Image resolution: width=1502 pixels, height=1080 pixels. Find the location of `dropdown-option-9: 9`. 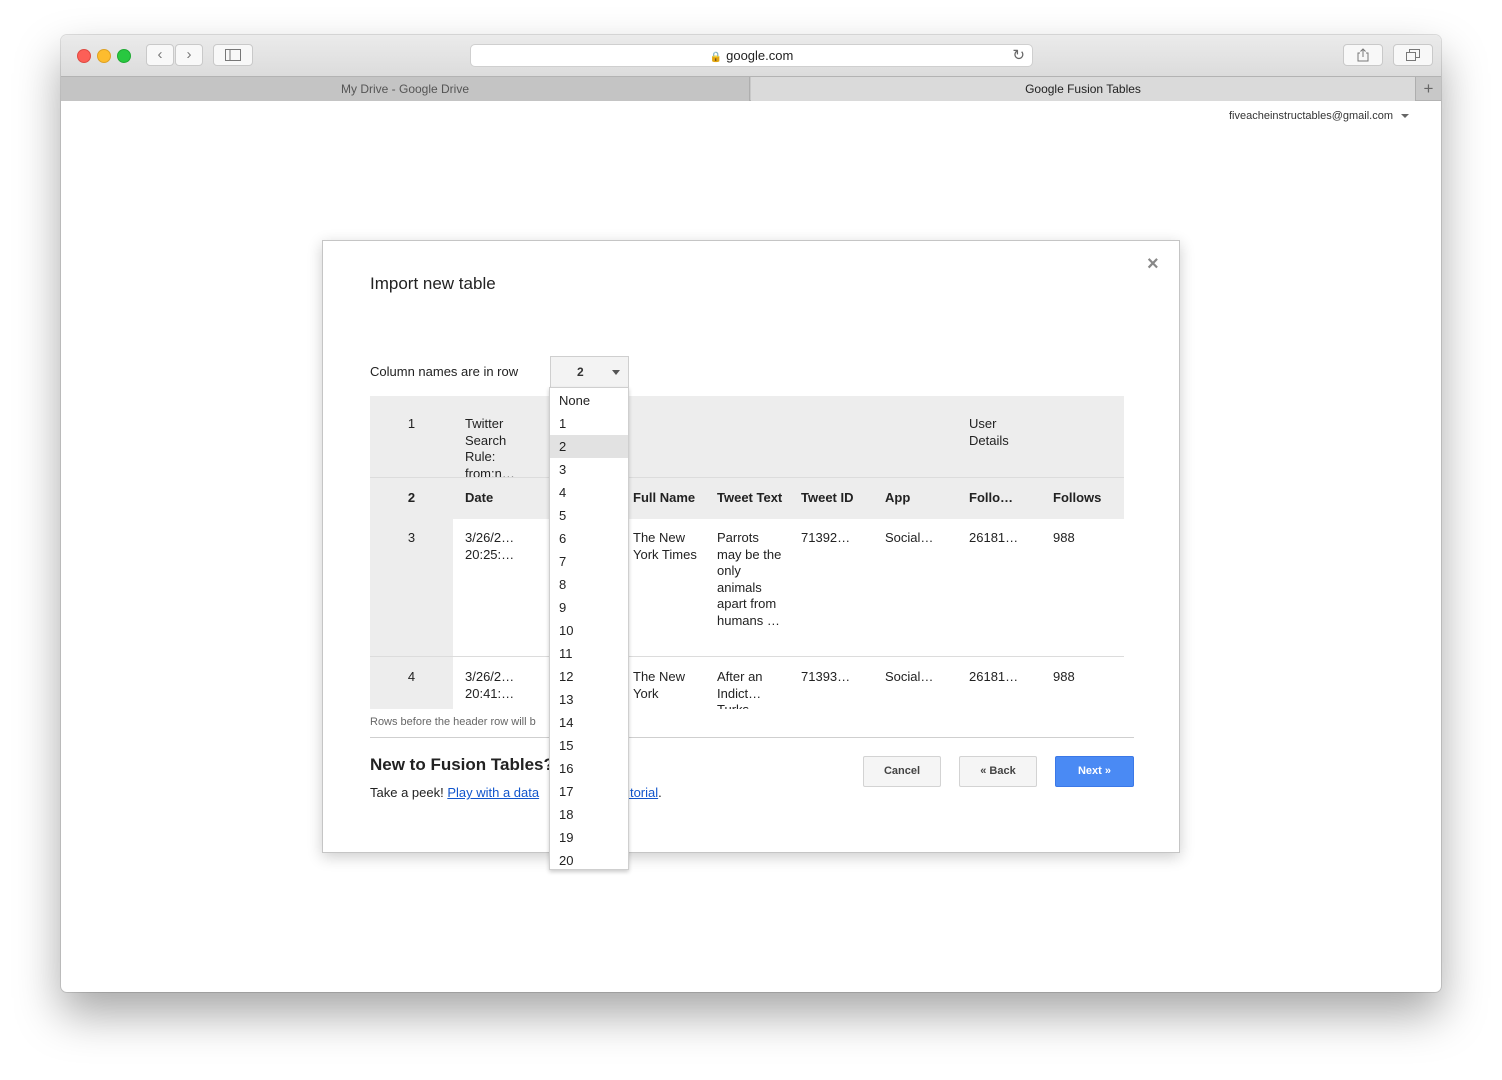

dropdown-option-9: 9 is located at coordinates (589, 607).